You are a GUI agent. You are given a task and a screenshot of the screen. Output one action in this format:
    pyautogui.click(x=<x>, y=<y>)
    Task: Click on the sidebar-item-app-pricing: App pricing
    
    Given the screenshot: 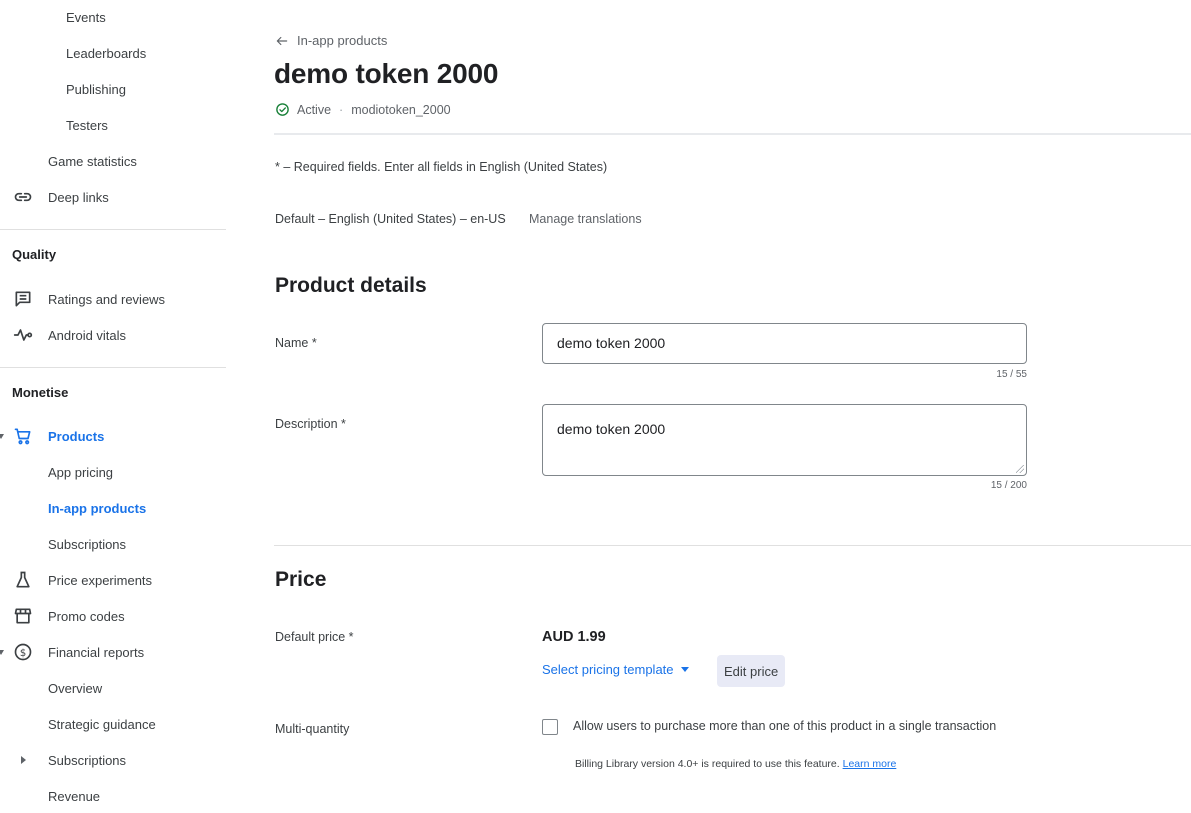 What is the action you would take?
    pyautogui.click(x=80, y=472)
    